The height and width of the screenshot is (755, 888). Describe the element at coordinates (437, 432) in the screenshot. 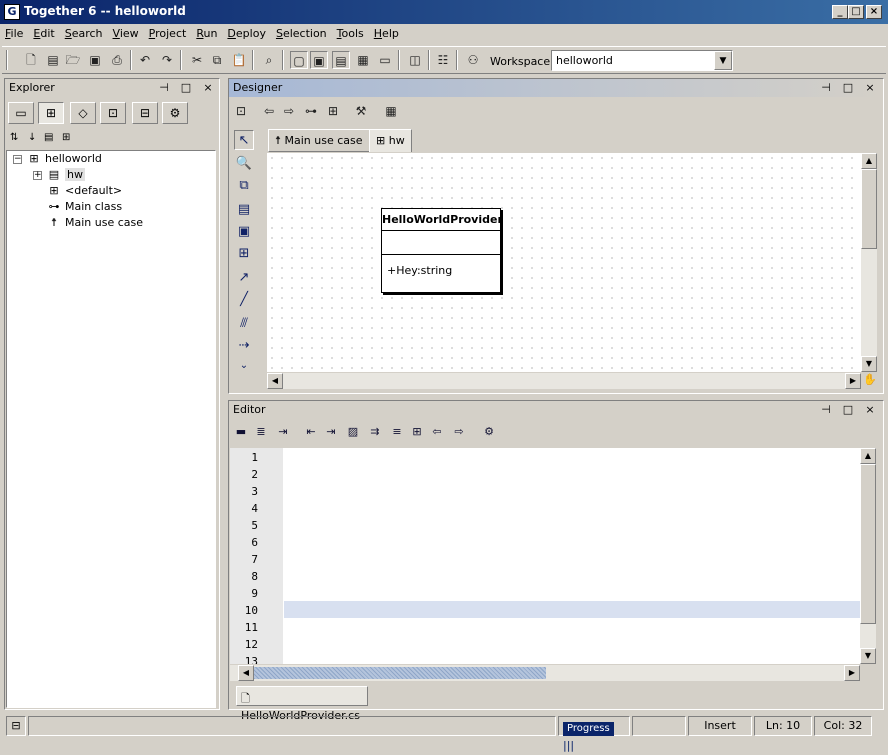

I see `nav-back-icon: ⇦` at that location.